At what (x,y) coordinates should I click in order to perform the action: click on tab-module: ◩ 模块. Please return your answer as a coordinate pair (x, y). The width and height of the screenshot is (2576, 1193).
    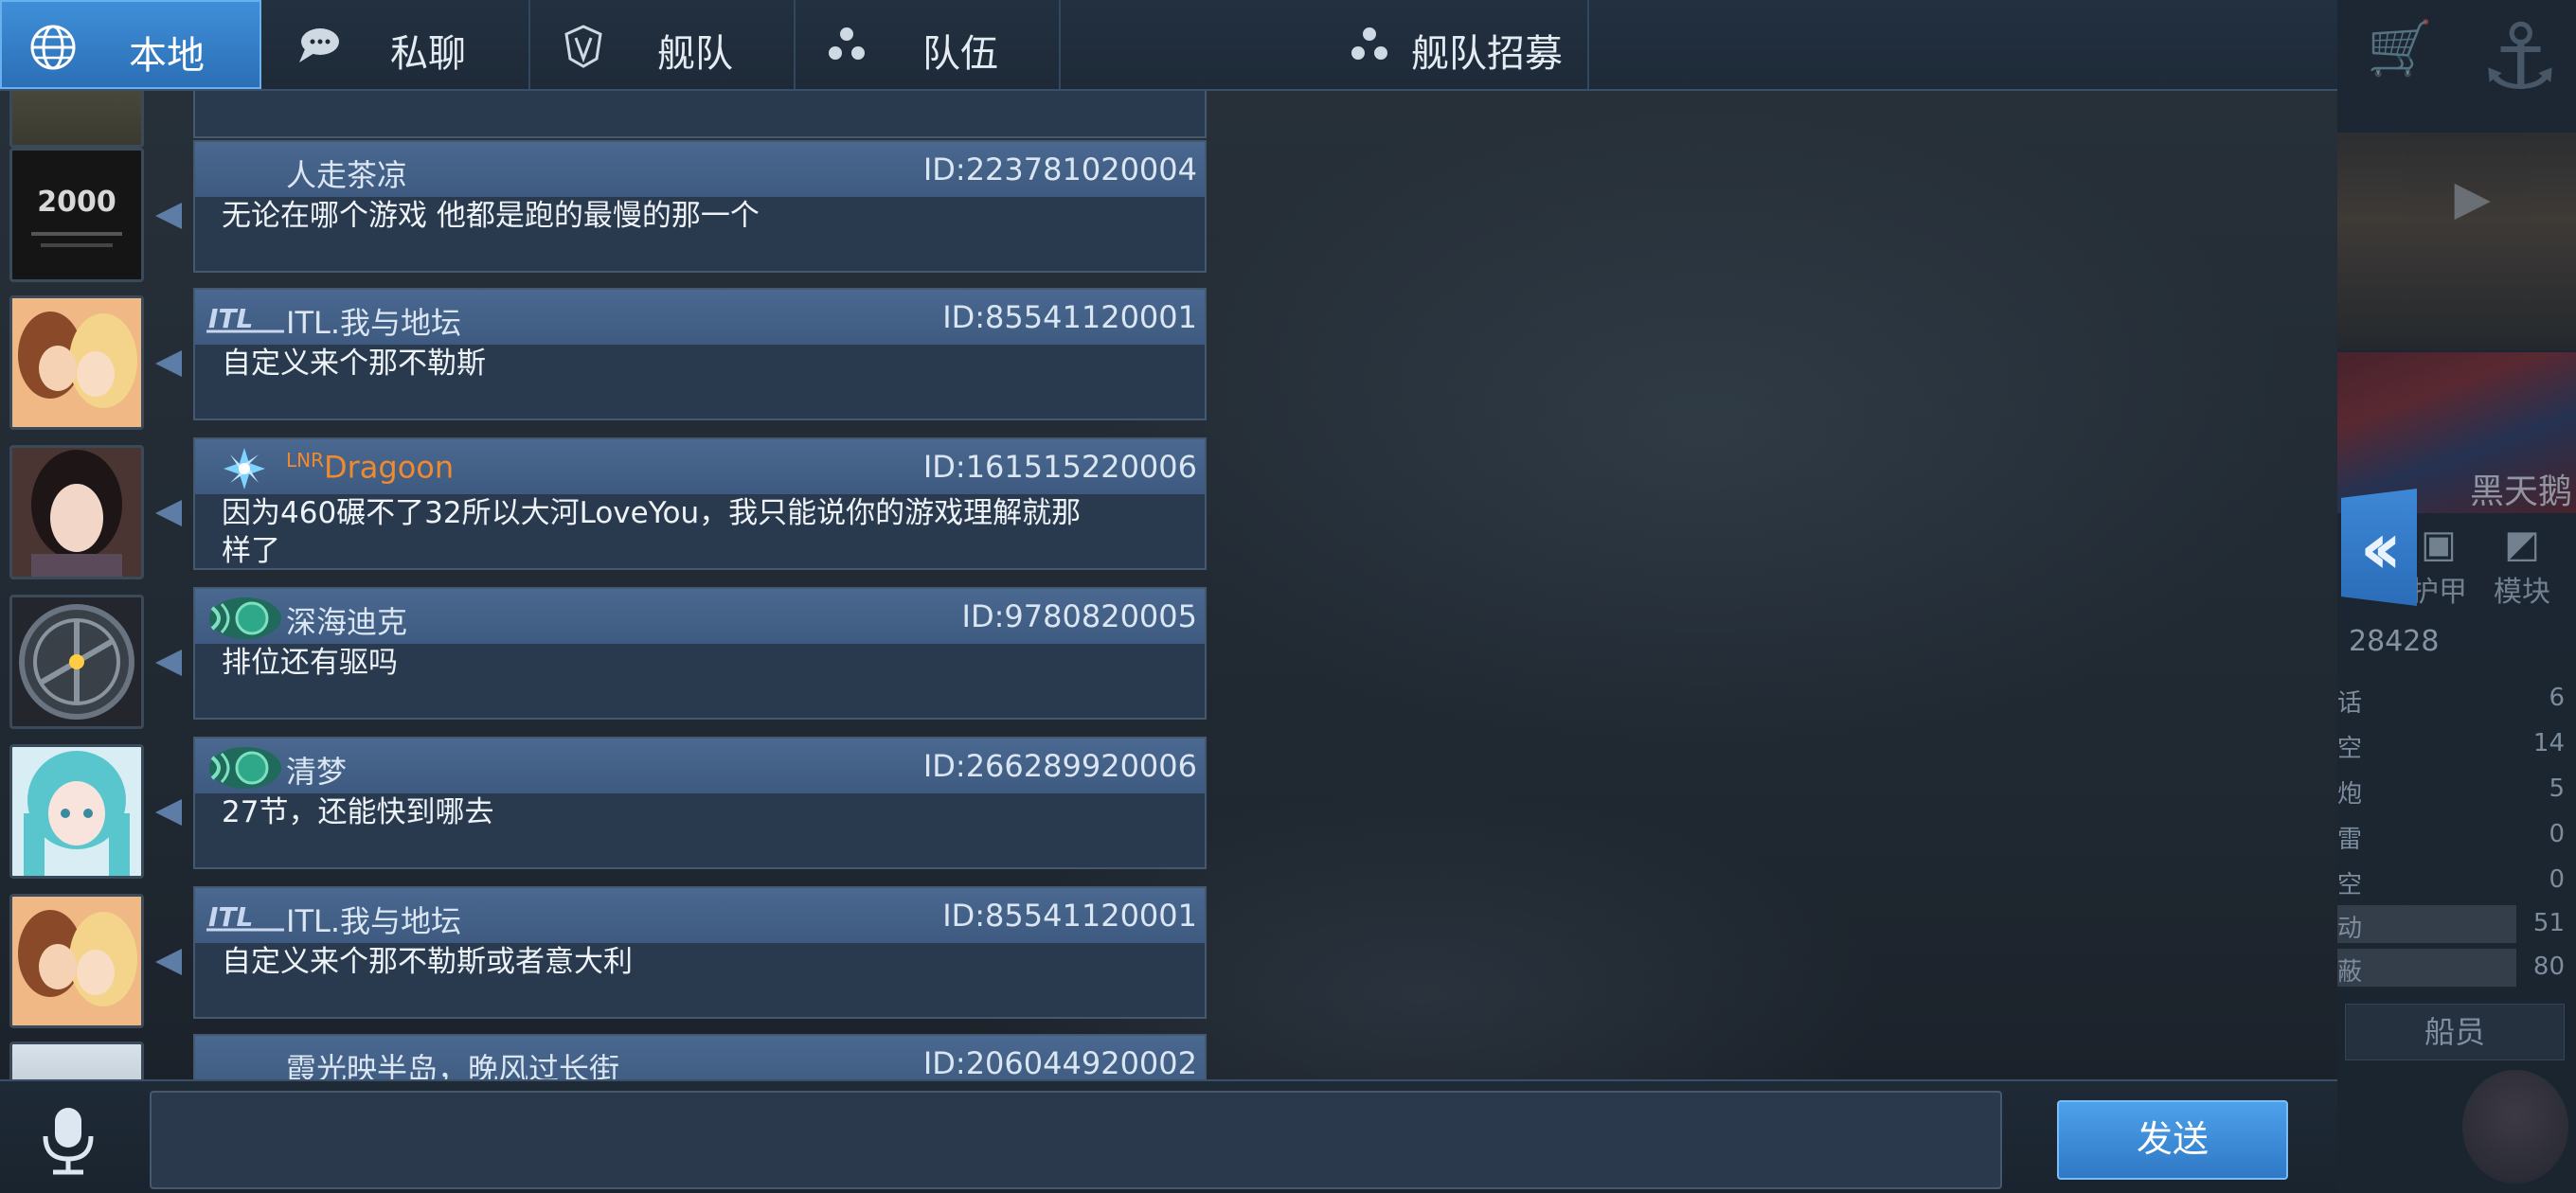
    Looking at the image, I should click on (2522, 568).